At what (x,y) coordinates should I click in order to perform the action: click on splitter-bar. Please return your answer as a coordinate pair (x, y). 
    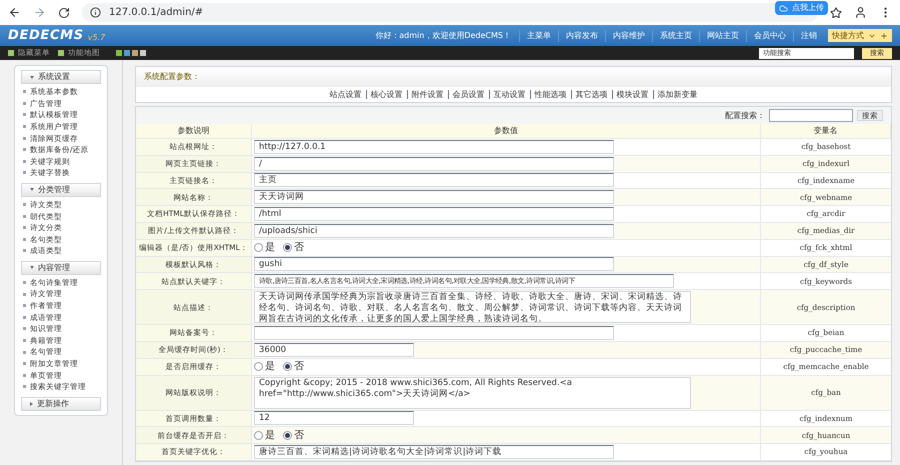
    Looking at the image, I should click on (128, 262).